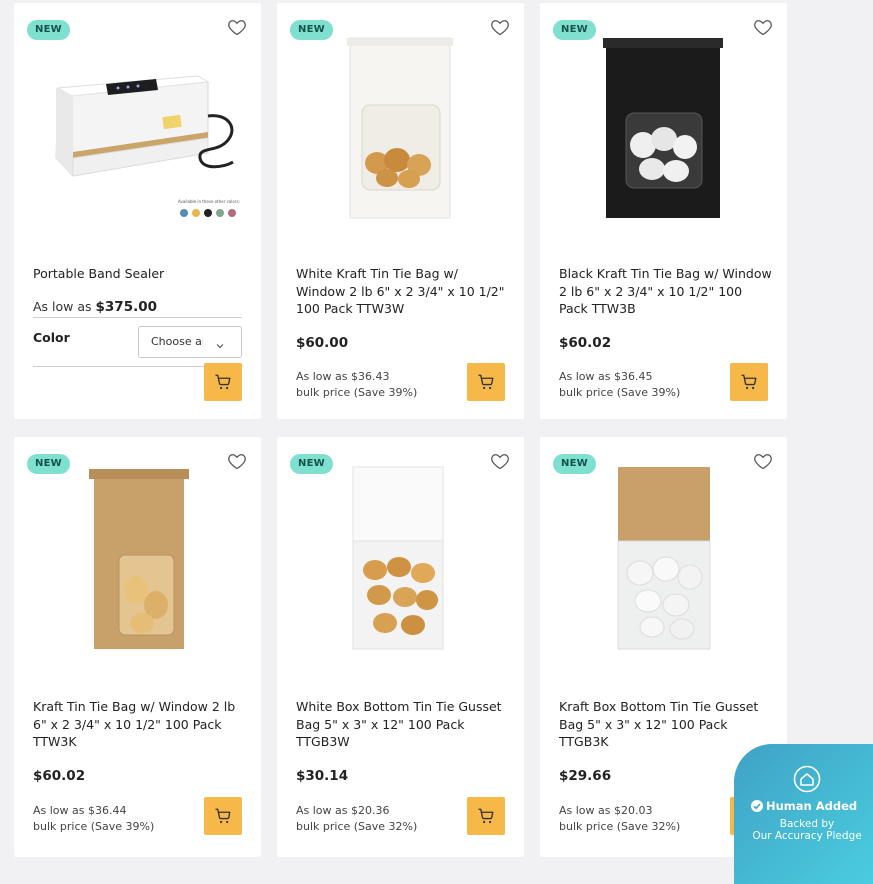 This screenshot has width=873, height=884. Describe the element at coordinates (585, 776) in the screenshot. I see `product-price: $29.66` at that location.